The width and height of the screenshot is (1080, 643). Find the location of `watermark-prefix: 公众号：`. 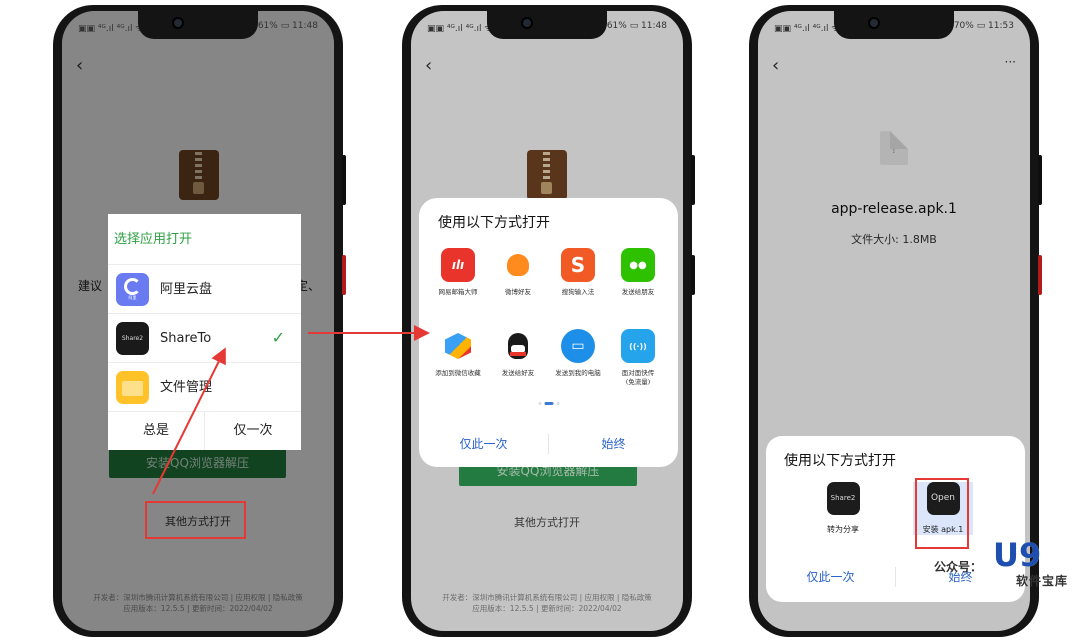

watermark-prefix: 公众号： is located at coordinates (958, 567).